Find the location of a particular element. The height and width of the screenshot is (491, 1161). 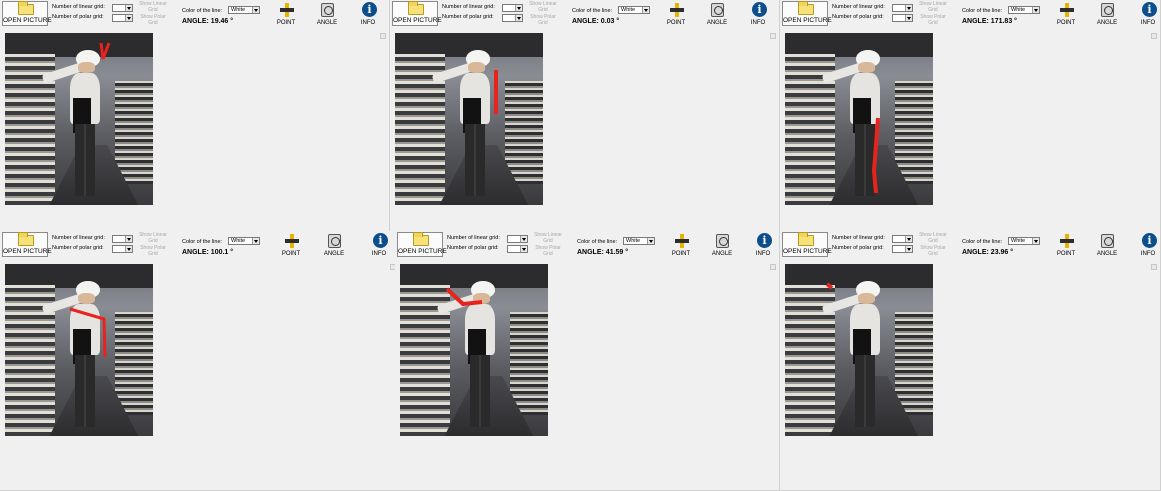

angle-readout: ANGLE: 0.03 ° is located at coordinates (595, 21).